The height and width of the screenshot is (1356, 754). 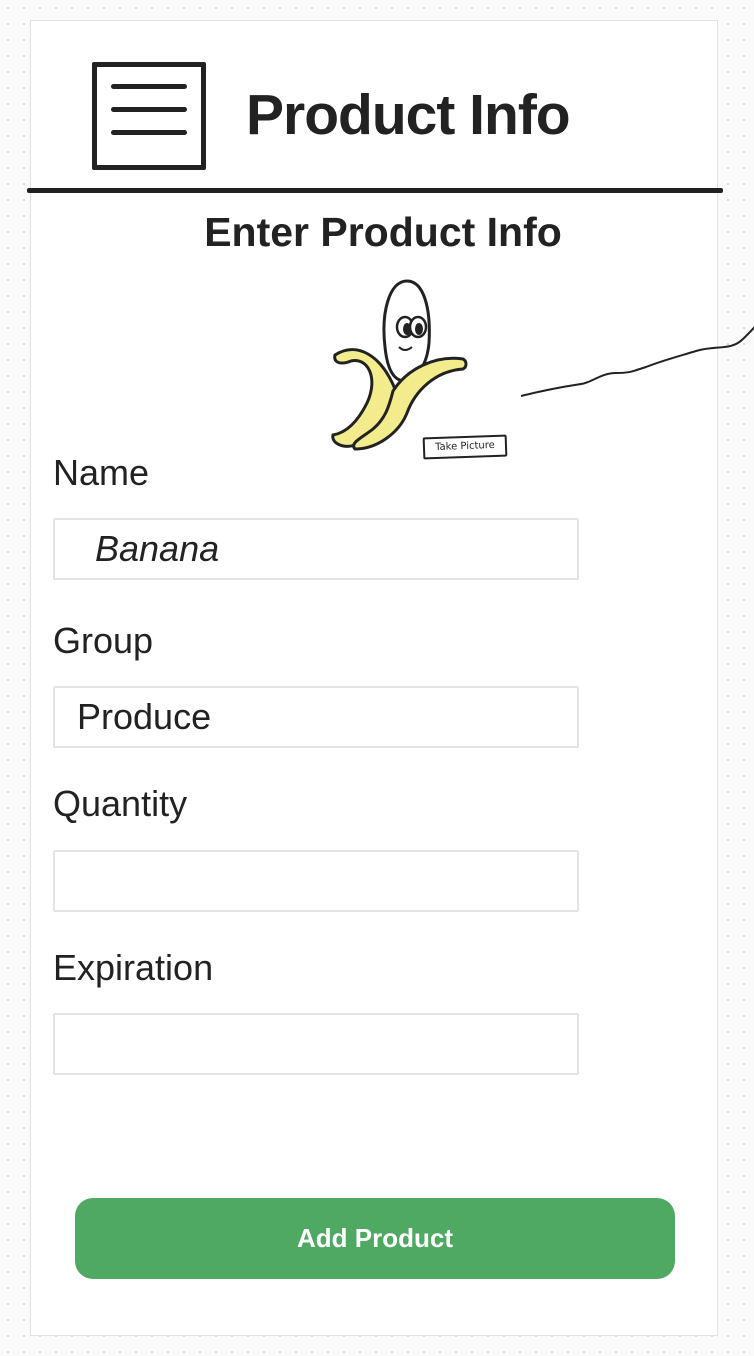 What do you see at coordinates (316, 717) in the screenshot?
I see `group-field: Produce` at bounding box center [316, 717].